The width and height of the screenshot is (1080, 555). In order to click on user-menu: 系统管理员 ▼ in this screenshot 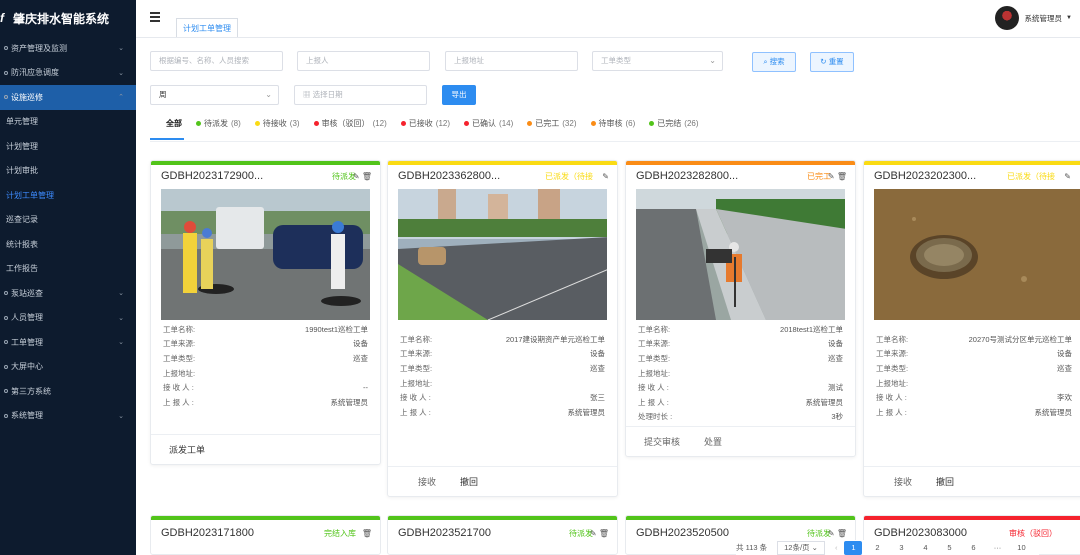, I will do `click(1033, 18)`.